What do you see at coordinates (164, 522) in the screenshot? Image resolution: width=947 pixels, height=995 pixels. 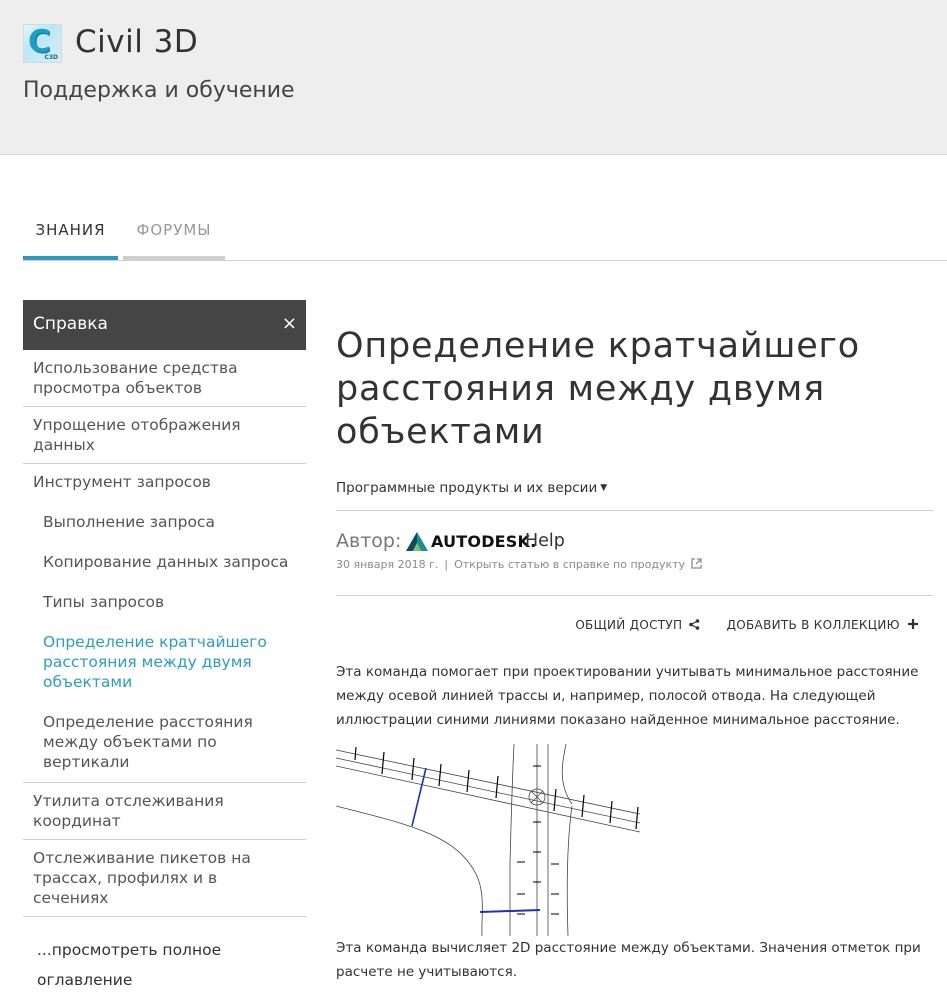 I see `sidebar-item-run-inquiry: Выполнение запроса` at bounding box center [164, 522].